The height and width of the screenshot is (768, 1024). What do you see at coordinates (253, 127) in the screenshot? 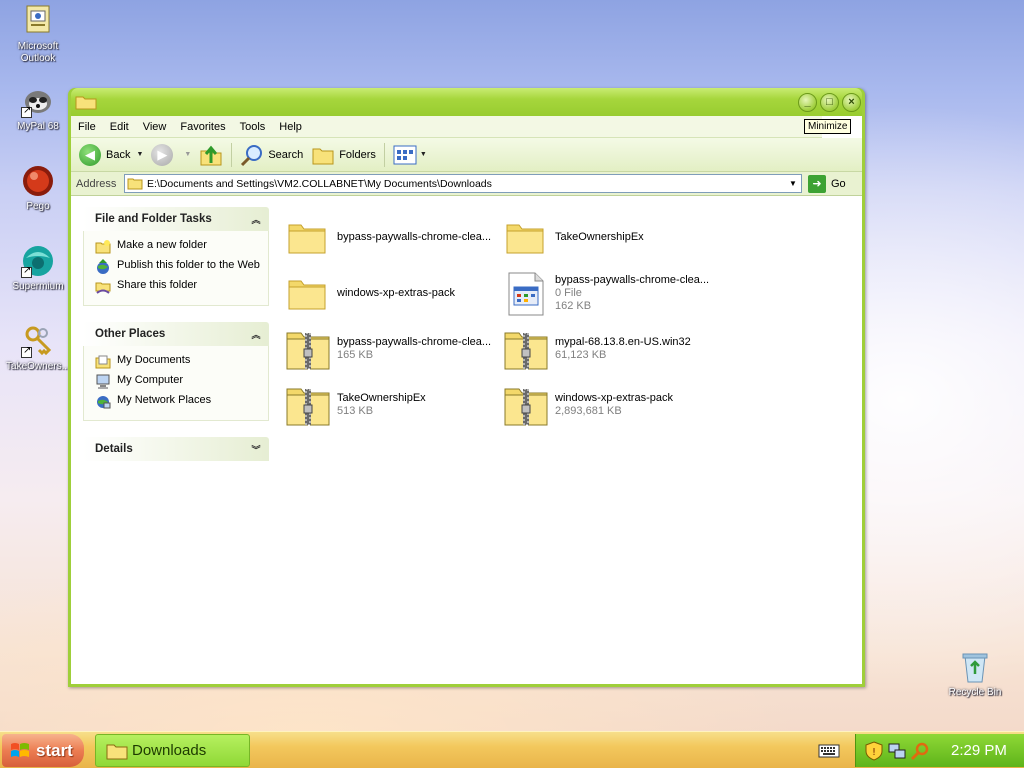
I see `menu-tools: Tools` at bounding box center [253, 127].